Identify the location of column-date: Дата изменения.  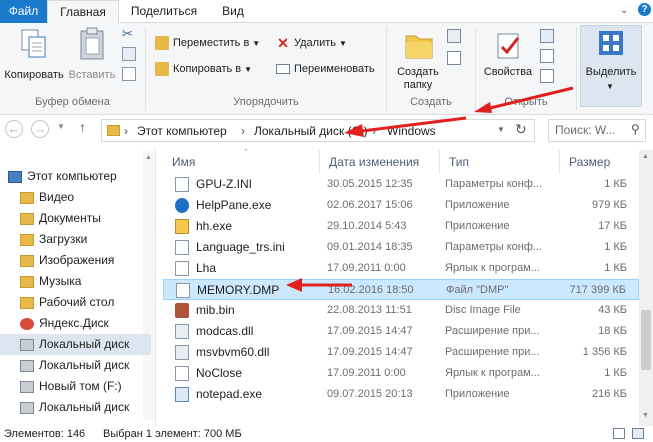
(380, 162).